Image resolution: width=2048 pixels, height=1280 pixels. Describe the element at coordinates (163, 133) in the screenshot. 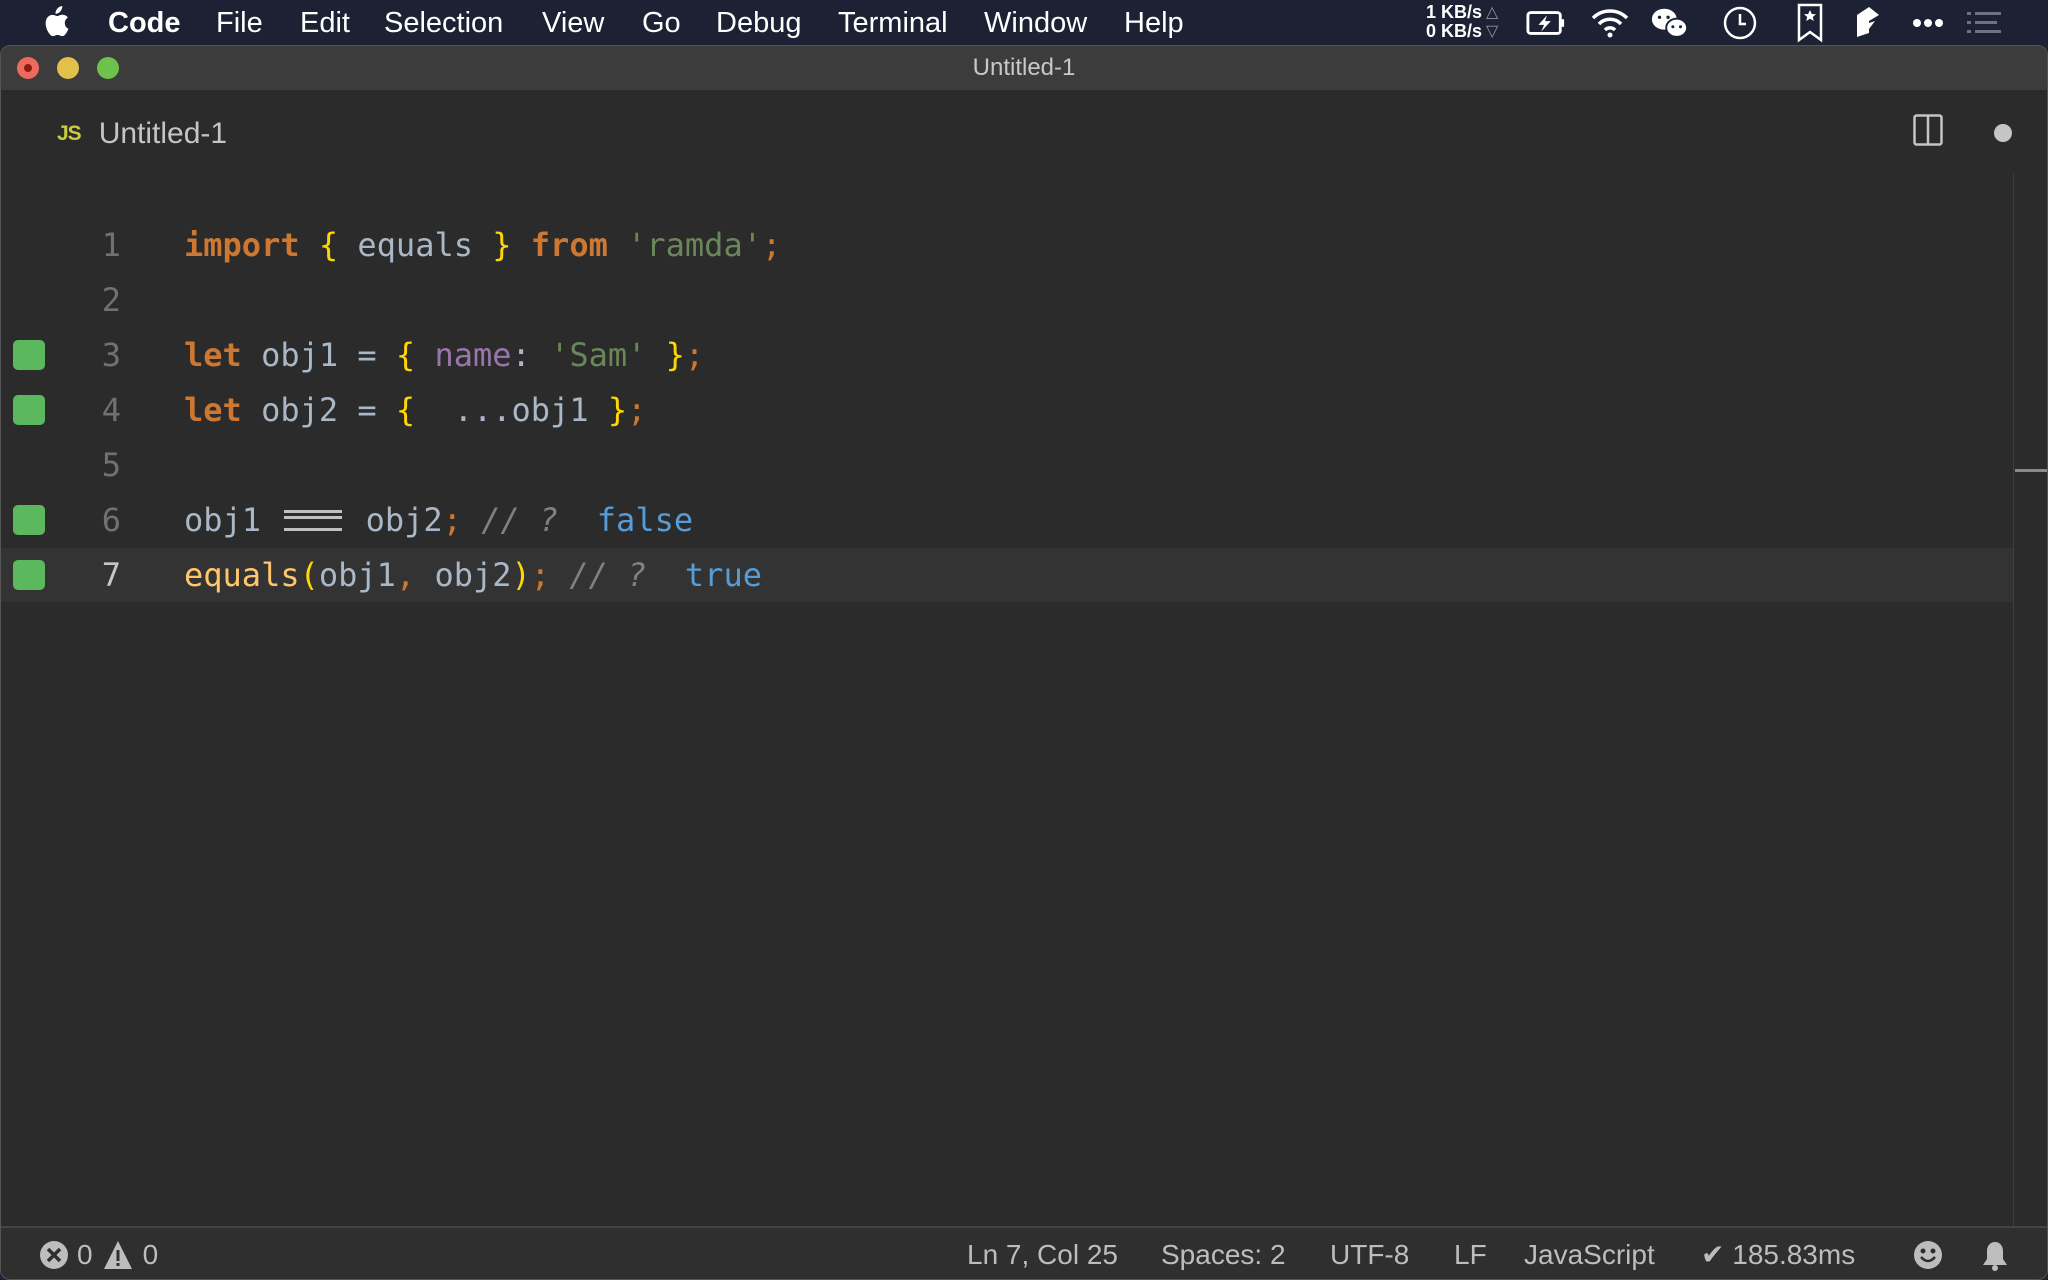

I see `tab-label: Untitled-1` at that location.